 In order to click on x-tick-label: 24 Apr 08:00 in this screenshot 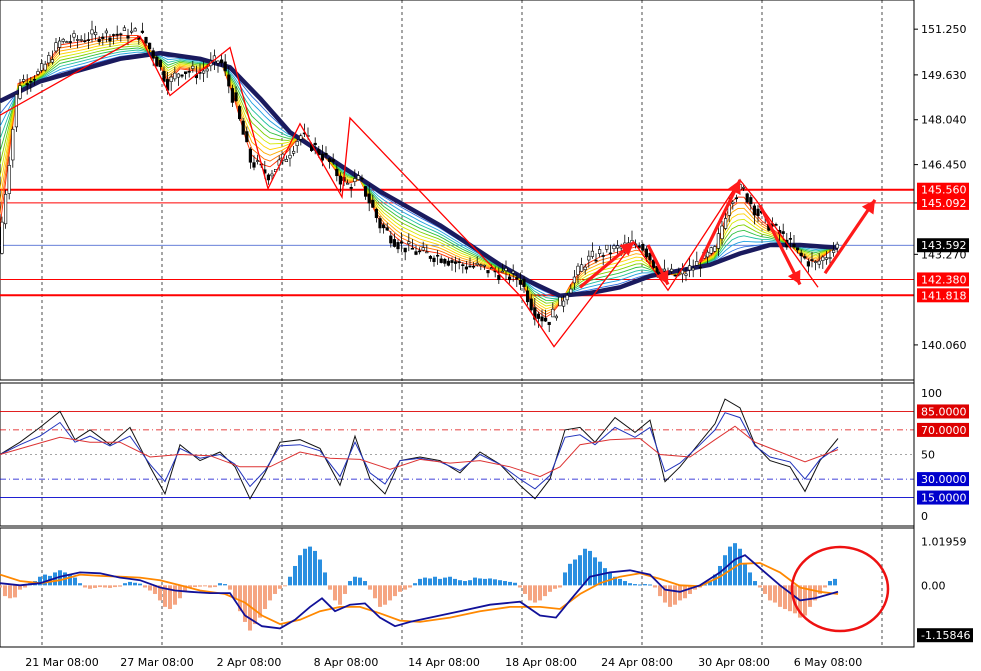, I will do `click(637, 662)`.